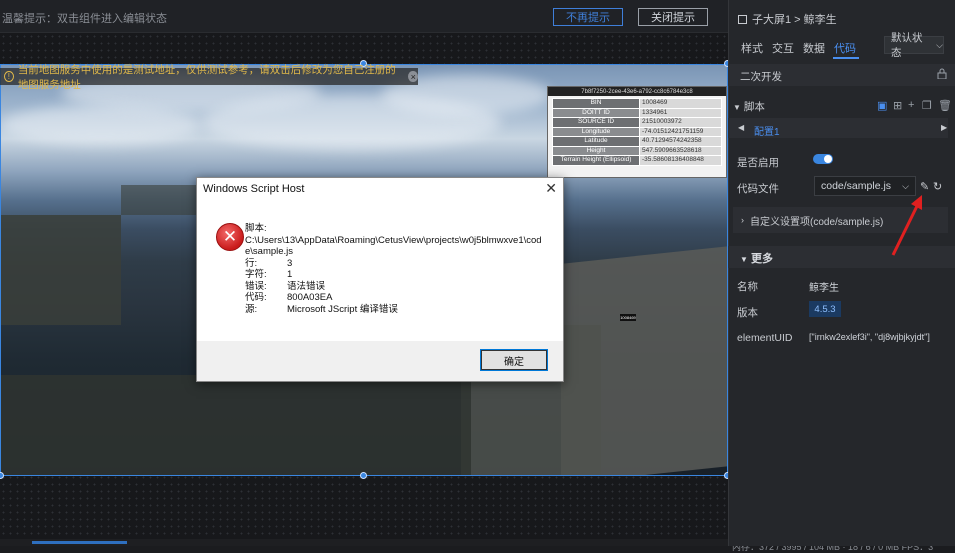  Describe the element at coordinates (596, 160) in the screenshot. I see `info-key: Terrain Height (Ellipsoid)` at that location.